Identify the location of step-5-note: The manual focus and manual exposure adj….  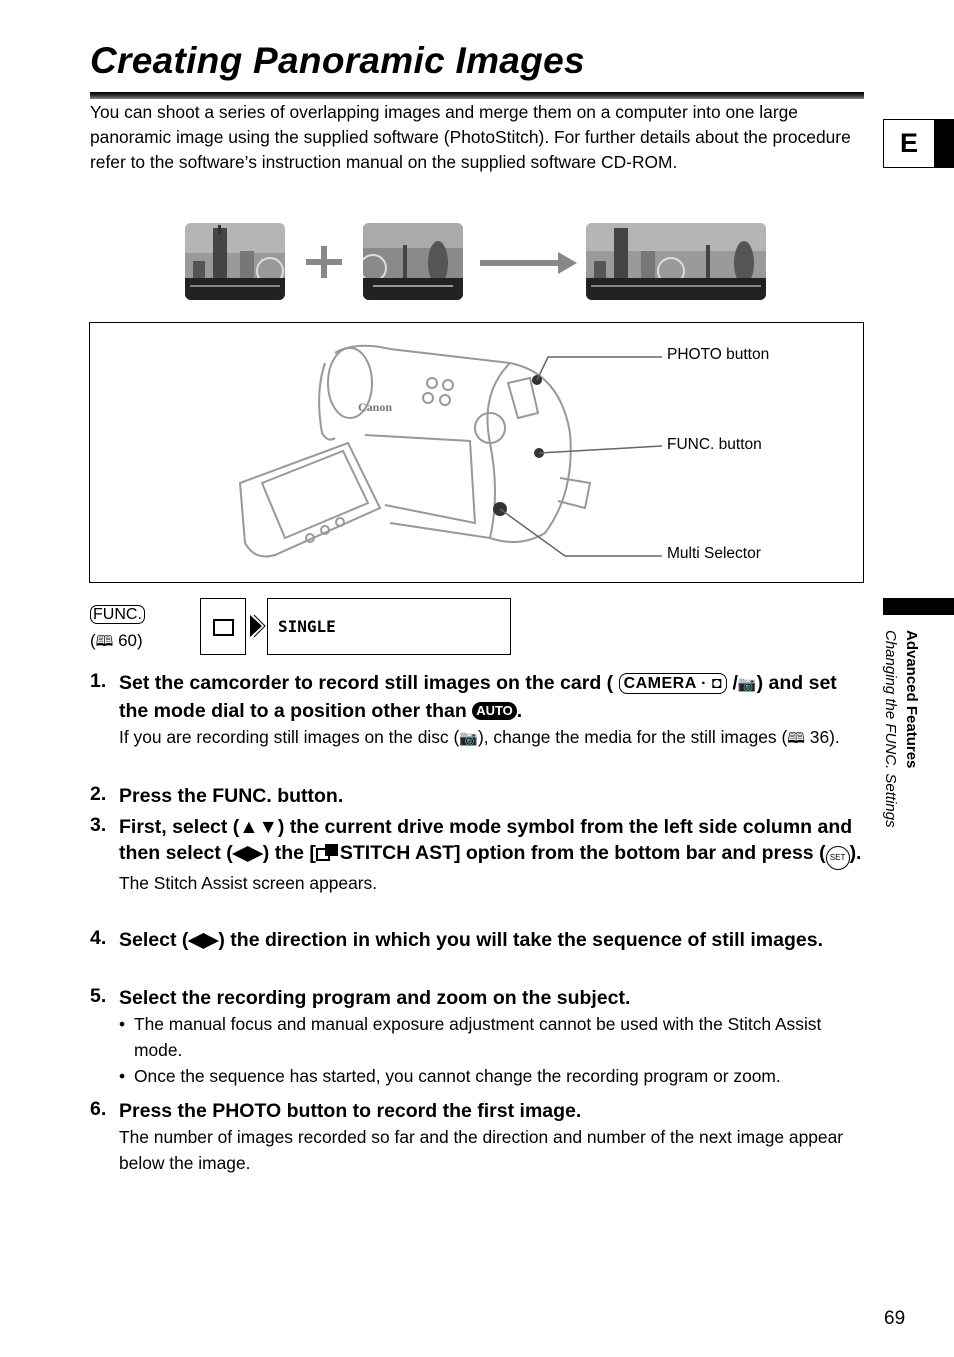
(494, 1037).